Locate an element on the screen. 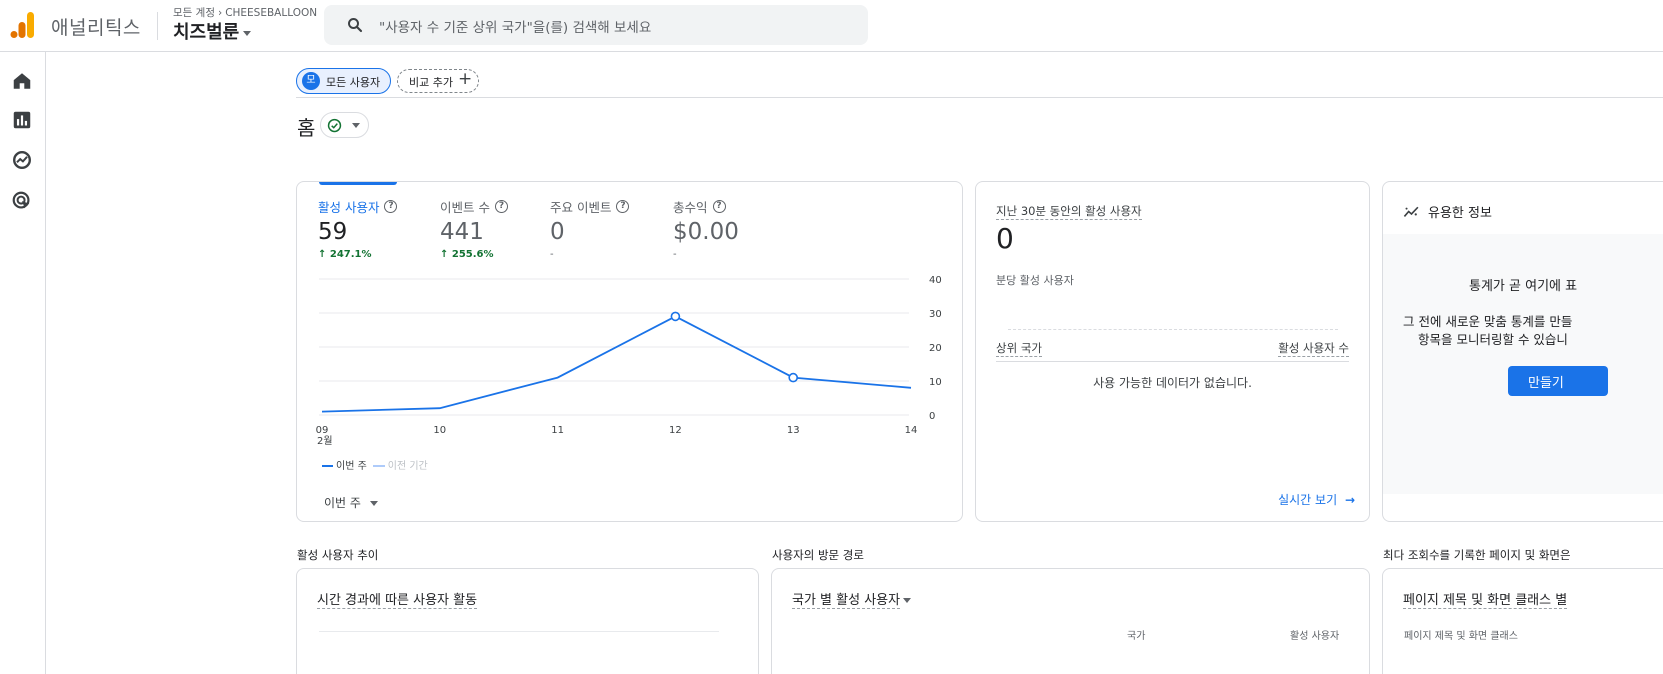  section-title-top-pages: 최다 조회수를 기록한 페이지 및 화면은 is located at coordinates (1477, 555).